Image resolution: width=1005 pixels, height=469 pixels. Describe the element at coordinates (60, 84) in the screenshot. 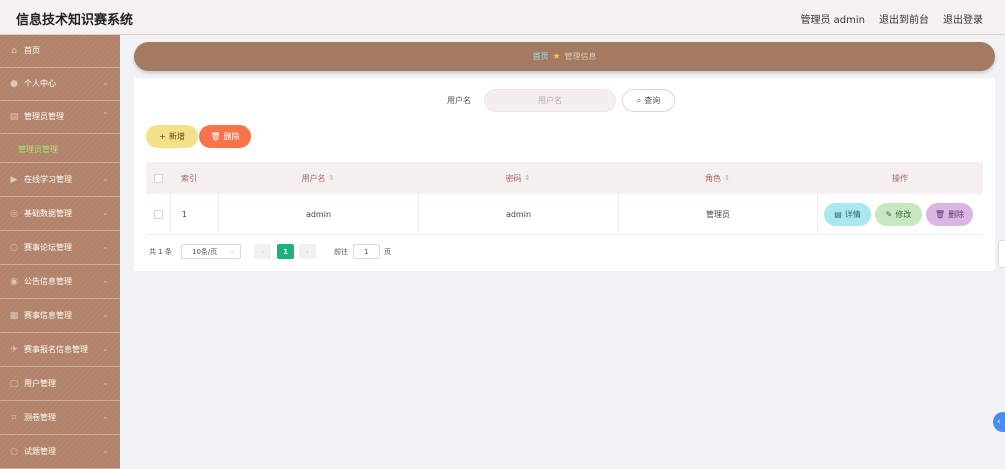

I see `sidebar-item-personal-center: ● 个人中心 ⌄` at that location.